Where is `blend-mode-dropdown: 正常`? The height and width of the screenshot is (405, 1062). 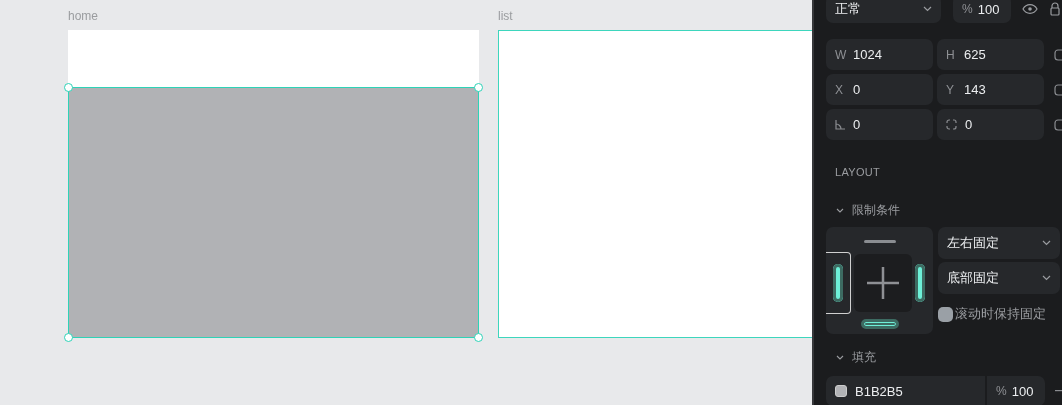 blend-mode-dropdown: 正常 is located at coordinates (883, 11).